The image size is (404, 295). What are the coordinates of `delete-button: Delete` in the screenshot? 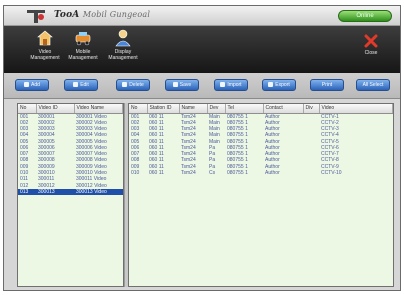 It's located at (133, 85).